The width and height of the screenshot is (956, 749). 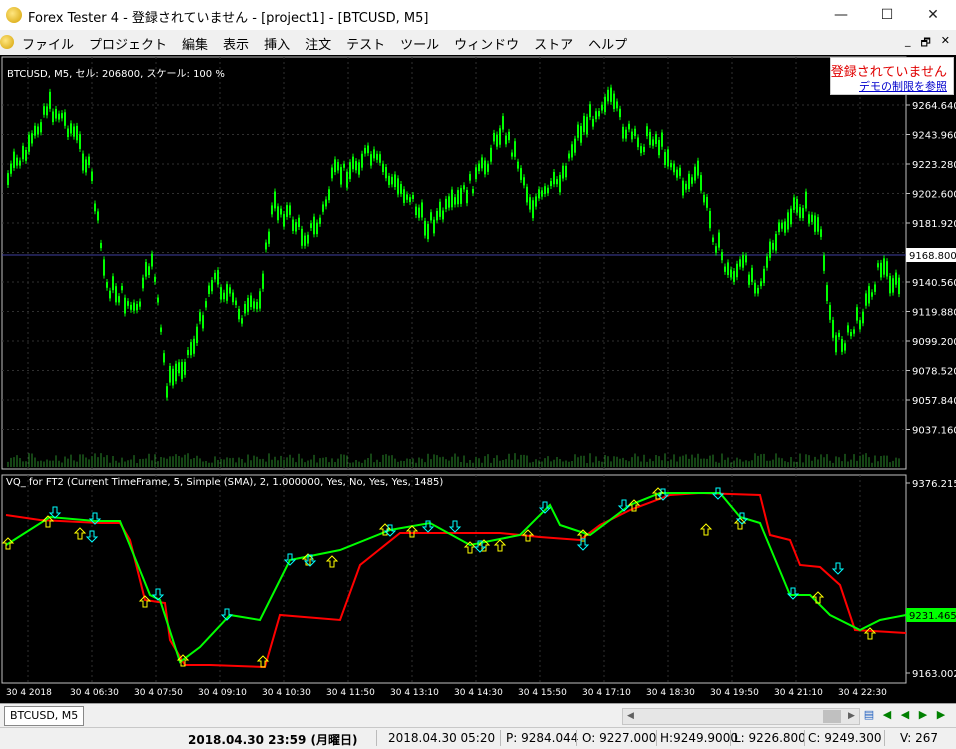 I want to click on scroll-left-icon: ◀, so click(x=630, y=716).